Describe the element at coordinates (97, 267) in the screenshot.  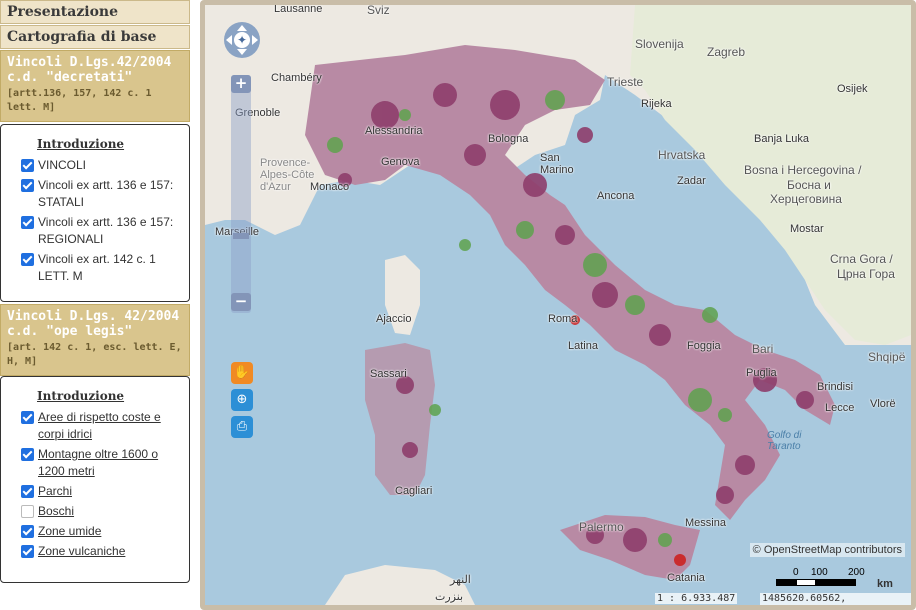
I see `layer-label: Vincoli ex art. 142 c. 1 LETT. M` at that location.